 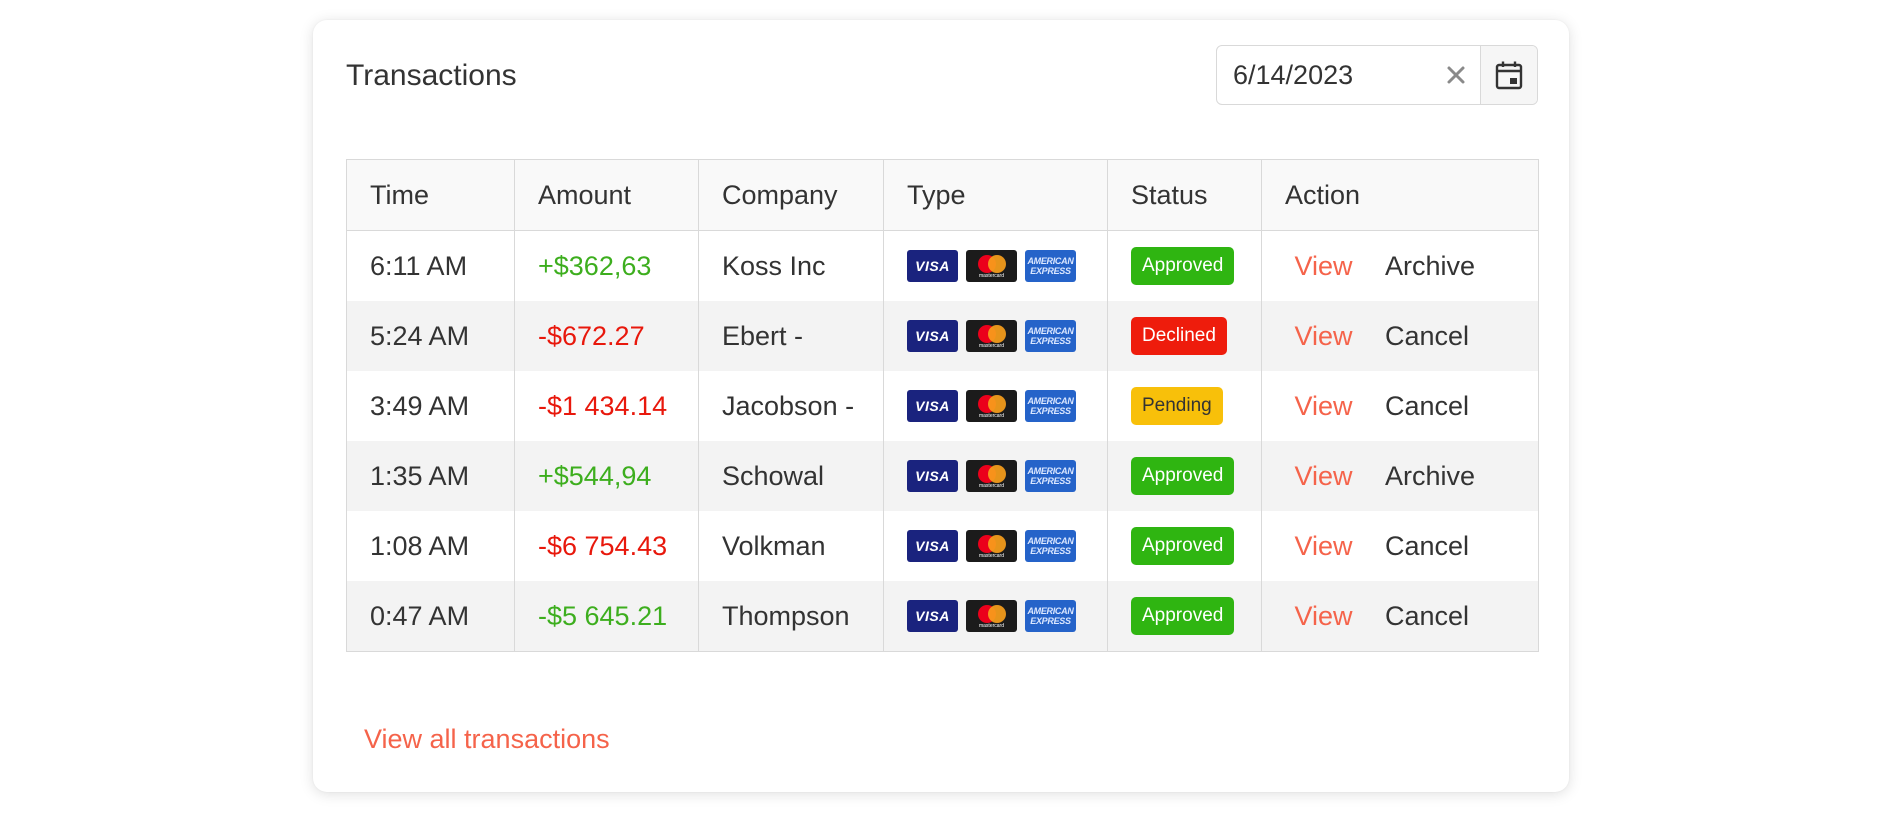 What do you see at coordinates (606, 336) in the screenshot?
I see `amount-cell: -$672.27` at bounding box center [606, 336].